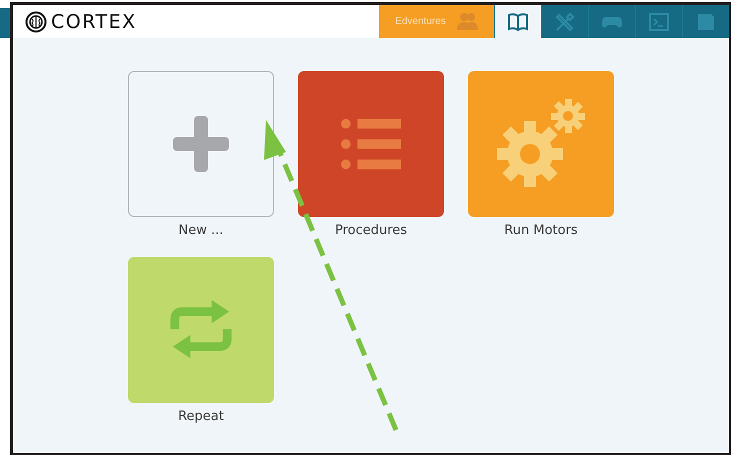  I want to click on terminal-icon, so click(659, 21).